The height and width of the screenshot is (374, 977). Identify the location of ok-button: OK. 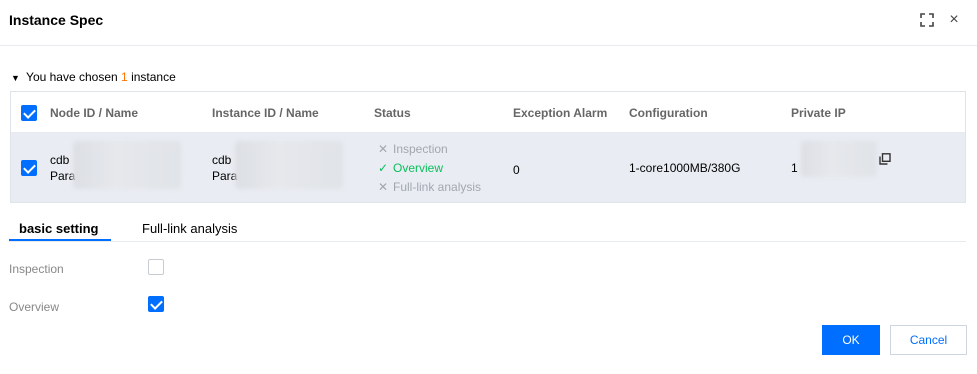
(851, 340).